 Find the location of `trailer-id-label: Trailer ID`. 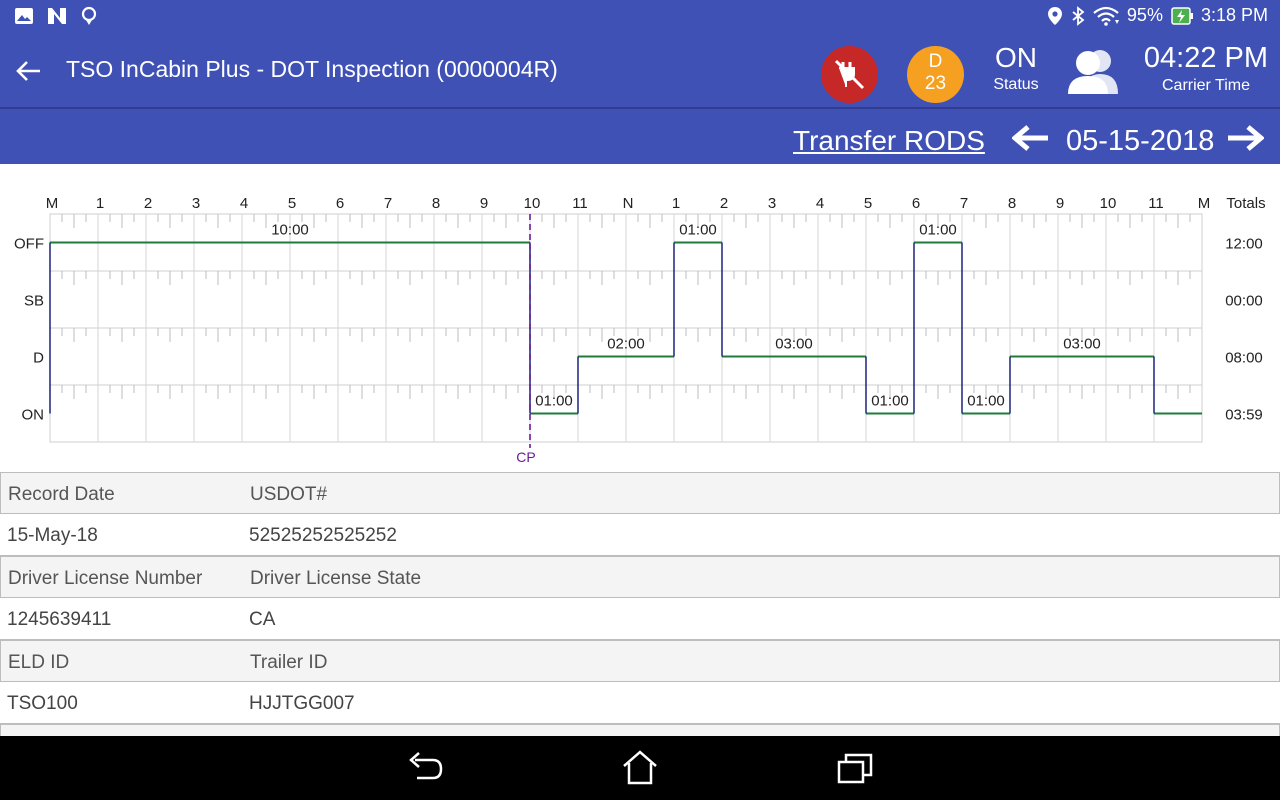

trailer-id-label: Trailer ID is located at coordinates (289, 662).